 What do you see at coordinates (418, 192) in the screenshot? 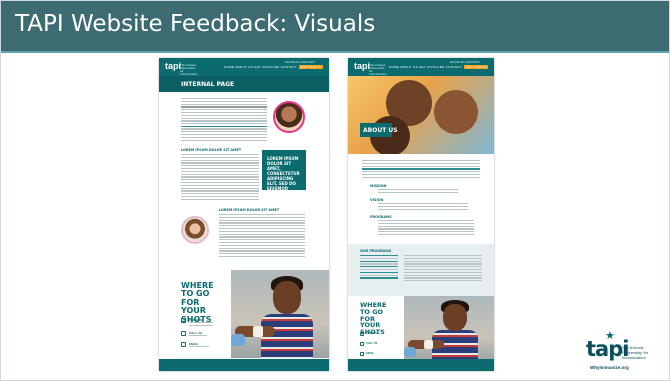
I see `mission-text` at bounding box center [418, 192].